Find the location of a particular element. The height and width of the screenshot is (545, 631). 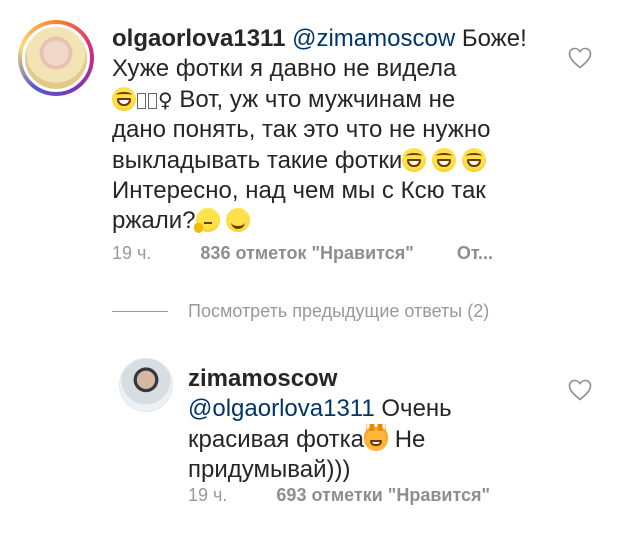

comment-line-2: Хуже фотки я давно не видела is located at coordinates (284, 69).